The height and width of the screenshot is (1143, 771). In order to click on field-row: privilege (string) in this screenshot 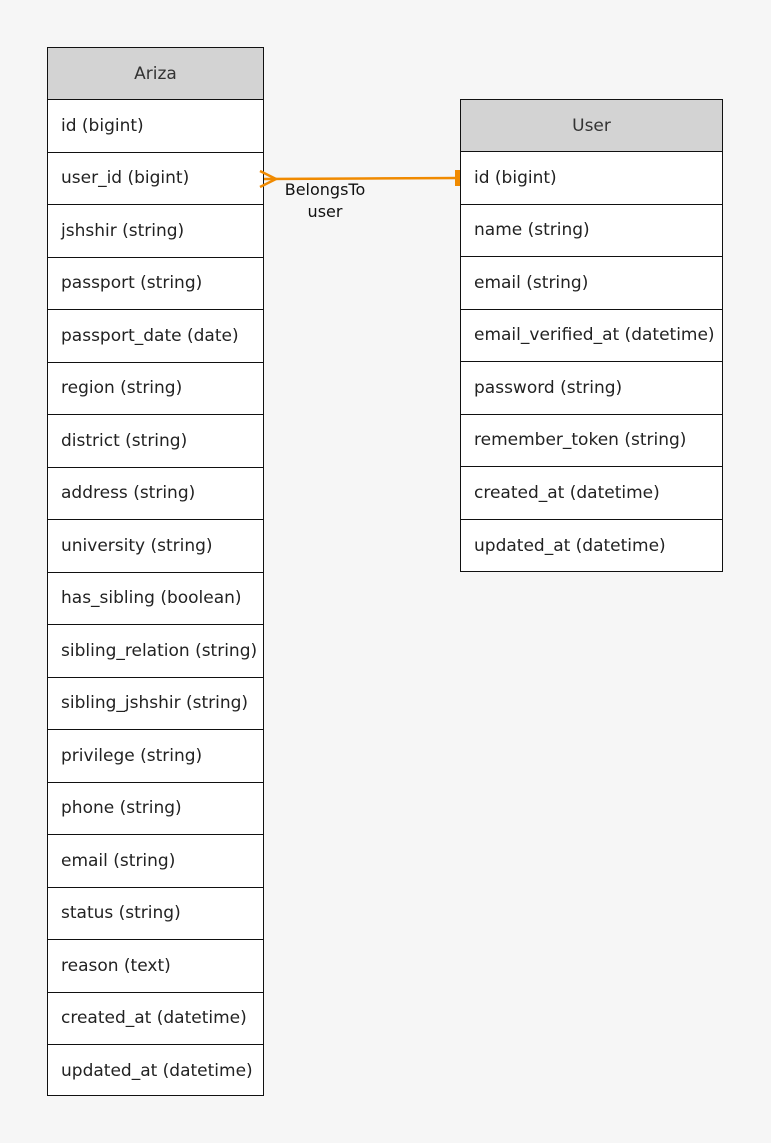, I will do `click(155, 756)`.